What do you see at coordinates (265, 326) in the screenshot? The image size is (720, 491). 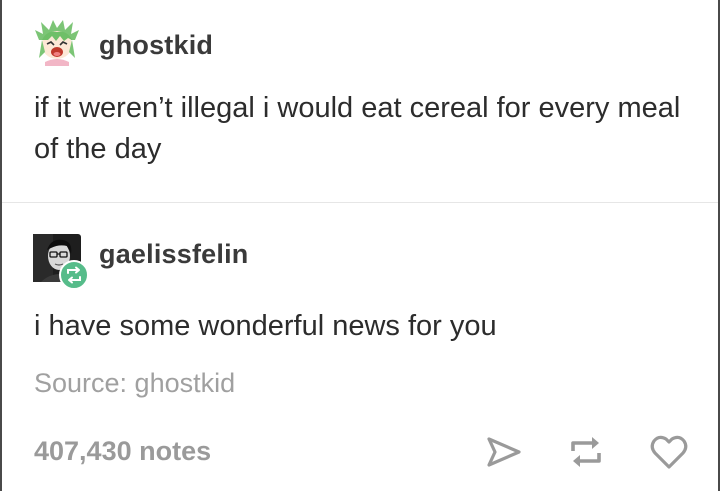 I see `reblog-post-text: i have some wonderful news for you` at bounding box center [265, 326].